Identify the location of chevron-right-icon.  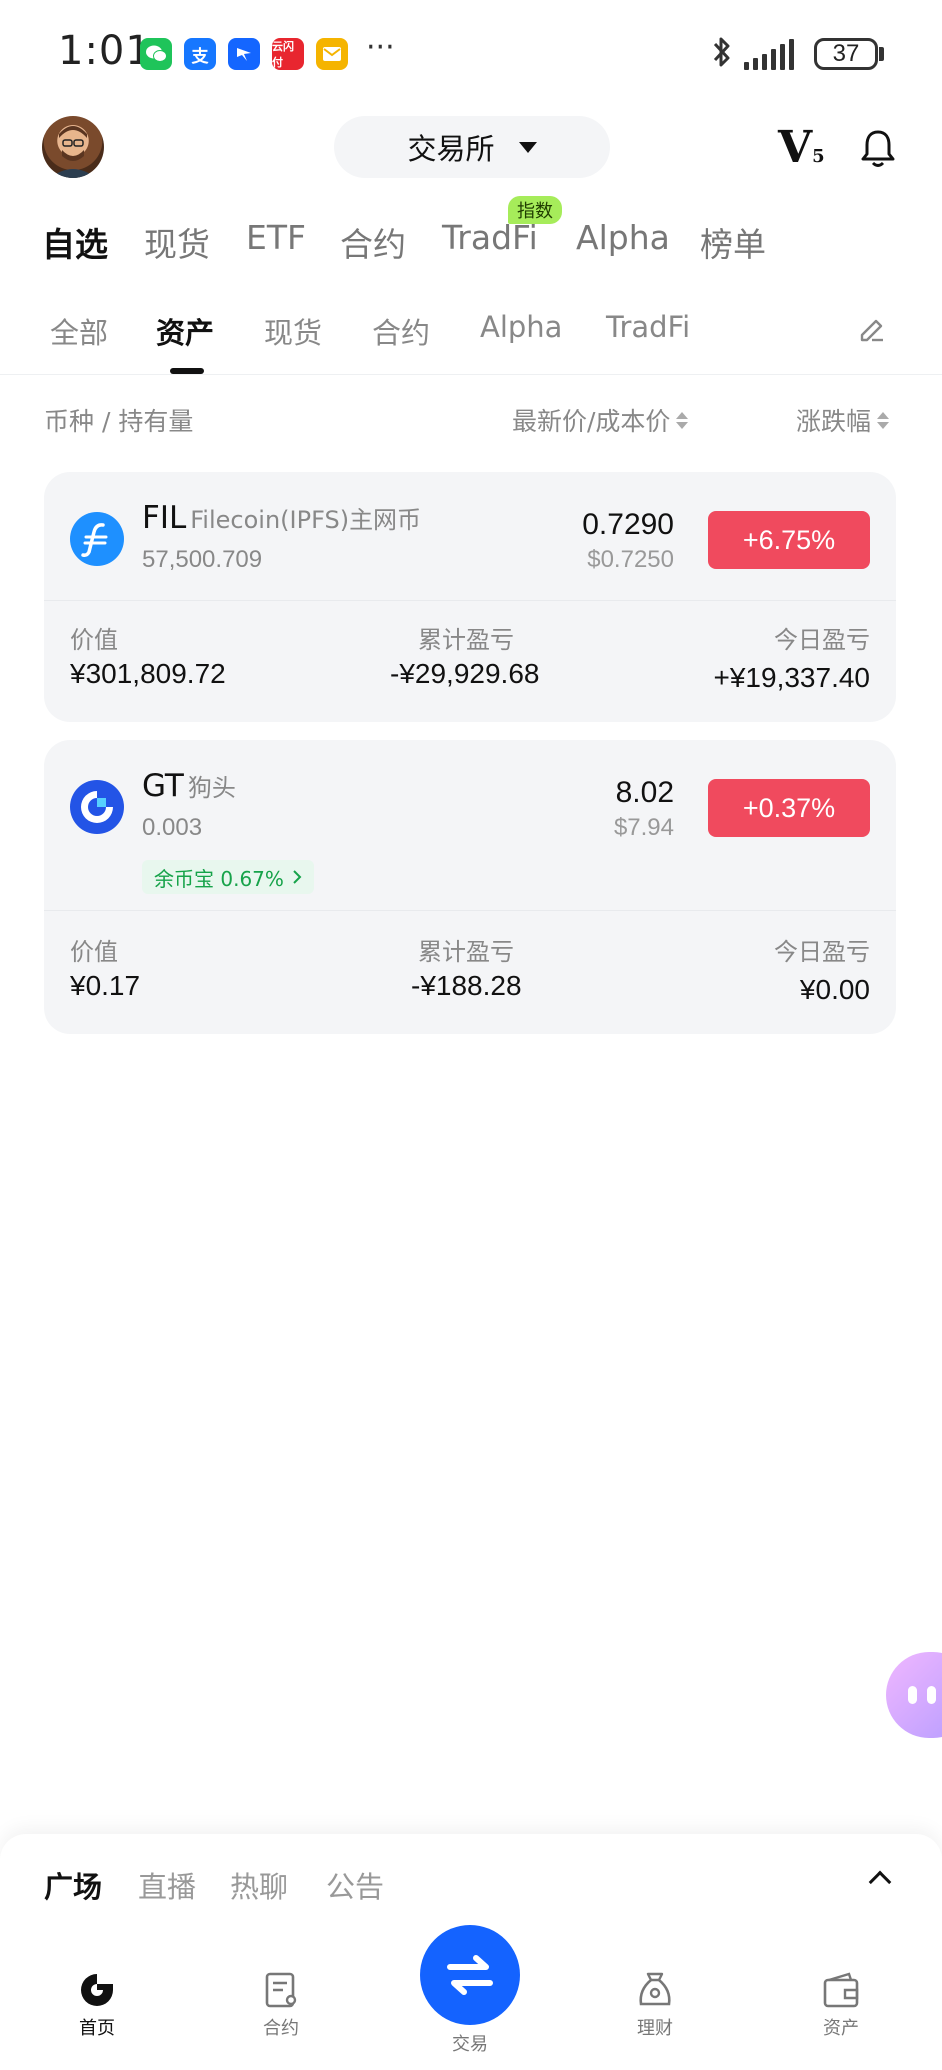
(297, 877).